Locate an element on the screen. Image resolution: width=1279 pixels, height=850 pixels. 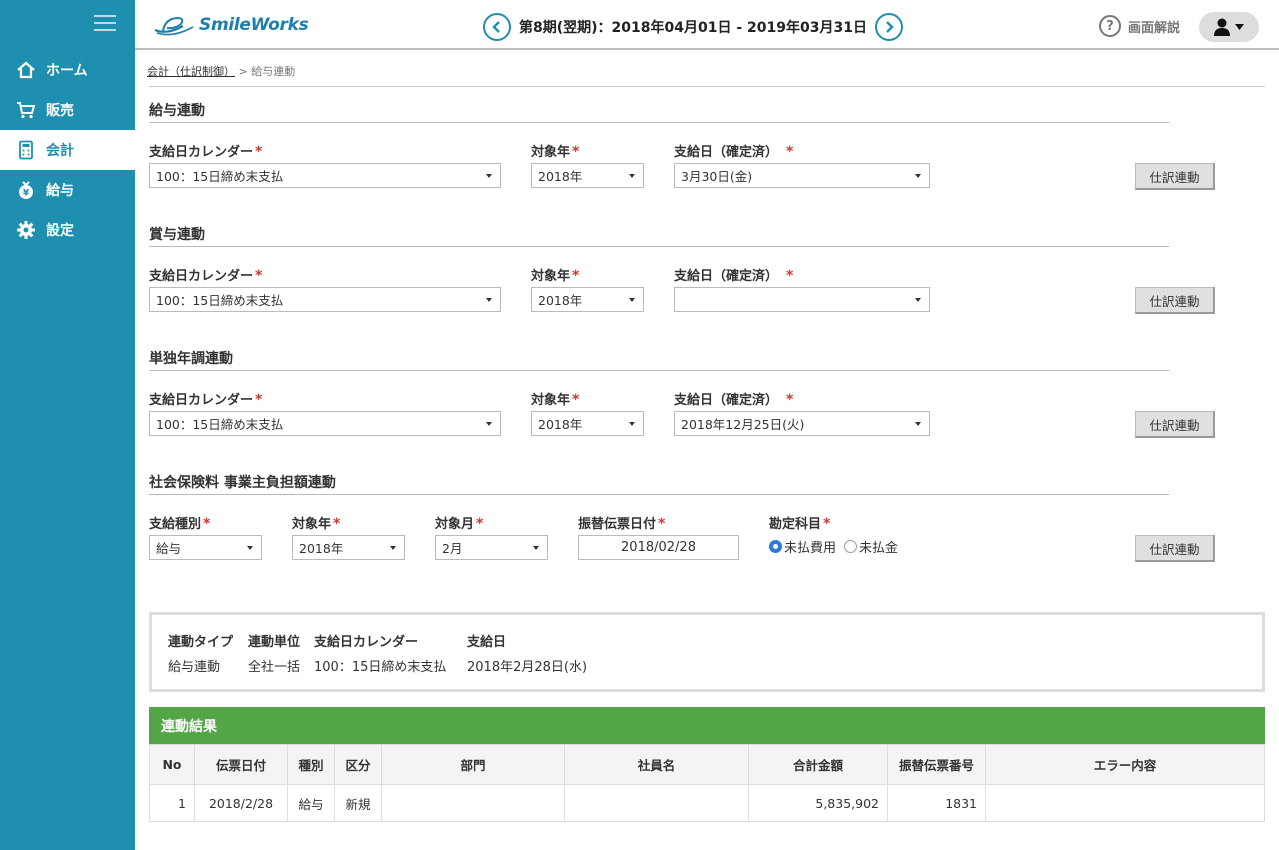
column-header: 種別 is located at coordinates (311, 764).